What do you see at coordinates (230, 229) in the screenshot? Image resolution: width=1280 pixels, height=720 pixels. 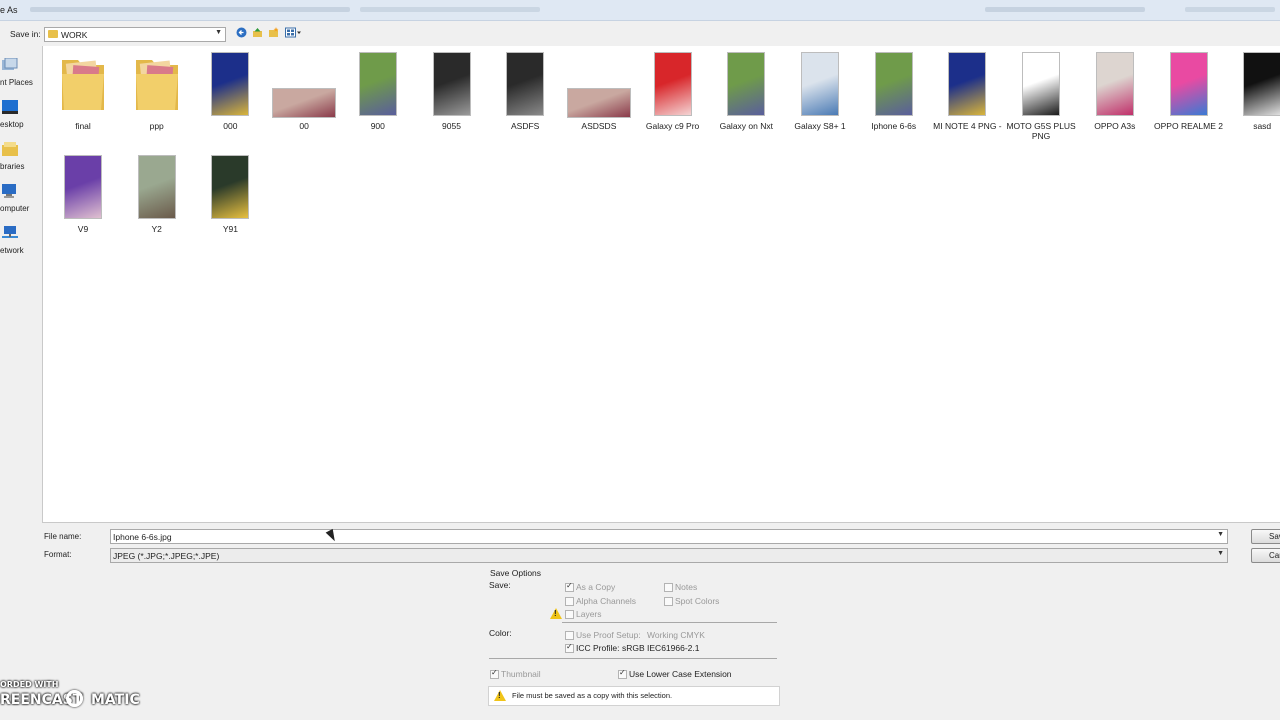 I see `file-name: Y91` at bounding box center [230, 229].